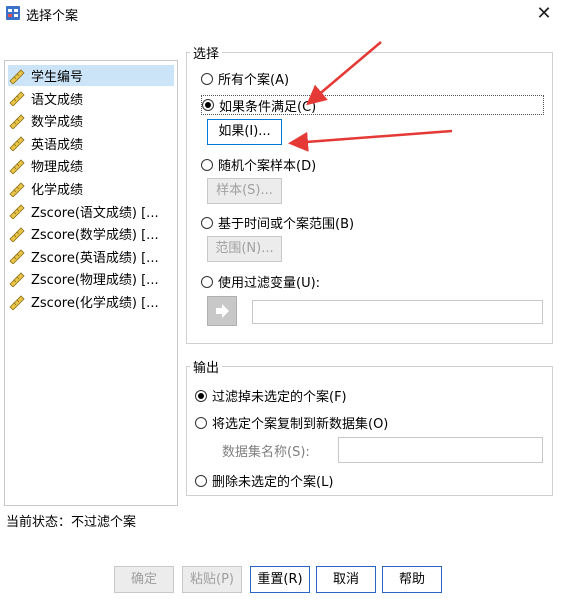  I want to click on annotation-arrows, so click(370, 96).